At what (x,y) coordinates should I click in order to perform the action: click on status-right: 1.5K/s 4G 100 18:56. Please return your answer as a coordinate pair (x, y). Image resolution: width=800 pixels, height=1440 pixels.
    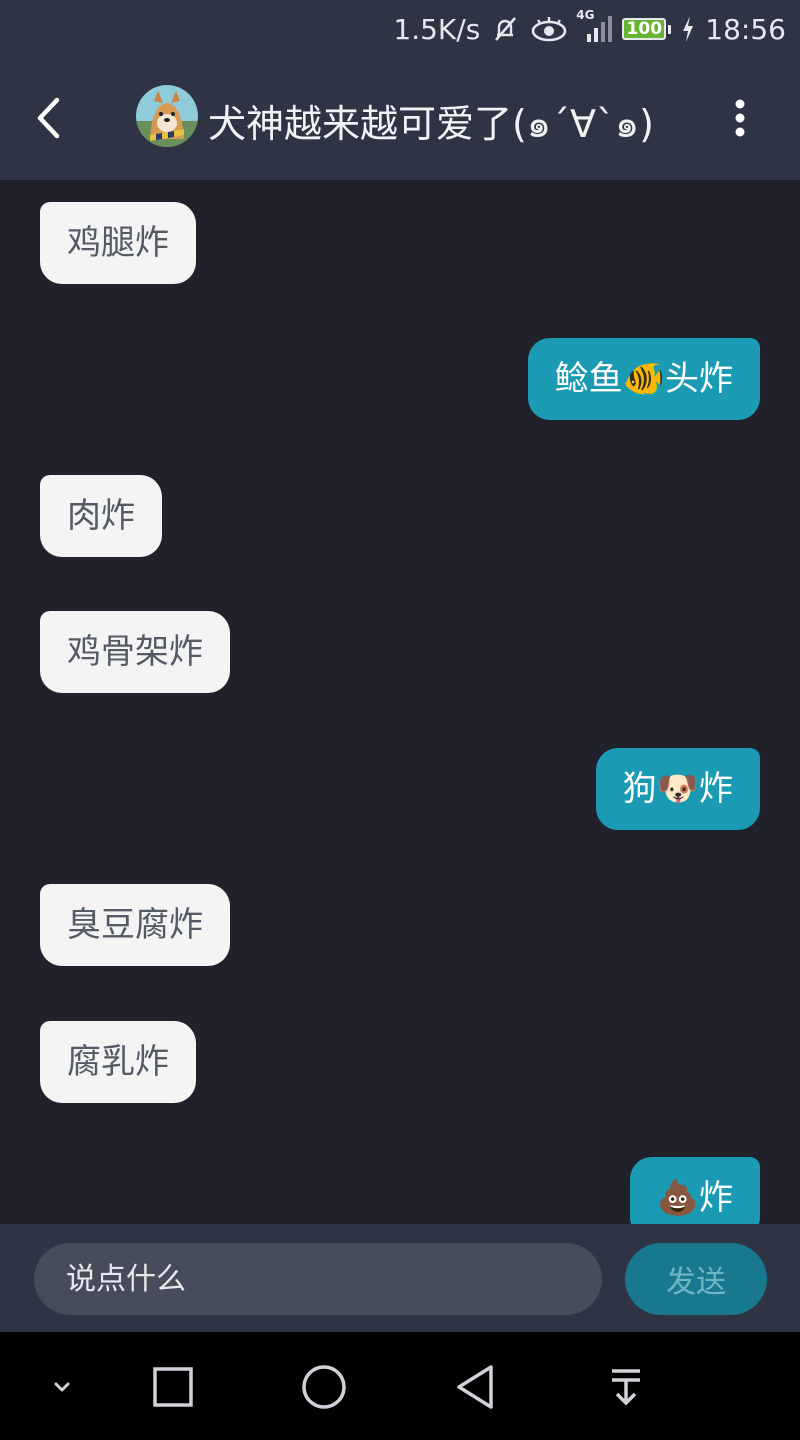
    Looking at the image, I should click on (589, 29).